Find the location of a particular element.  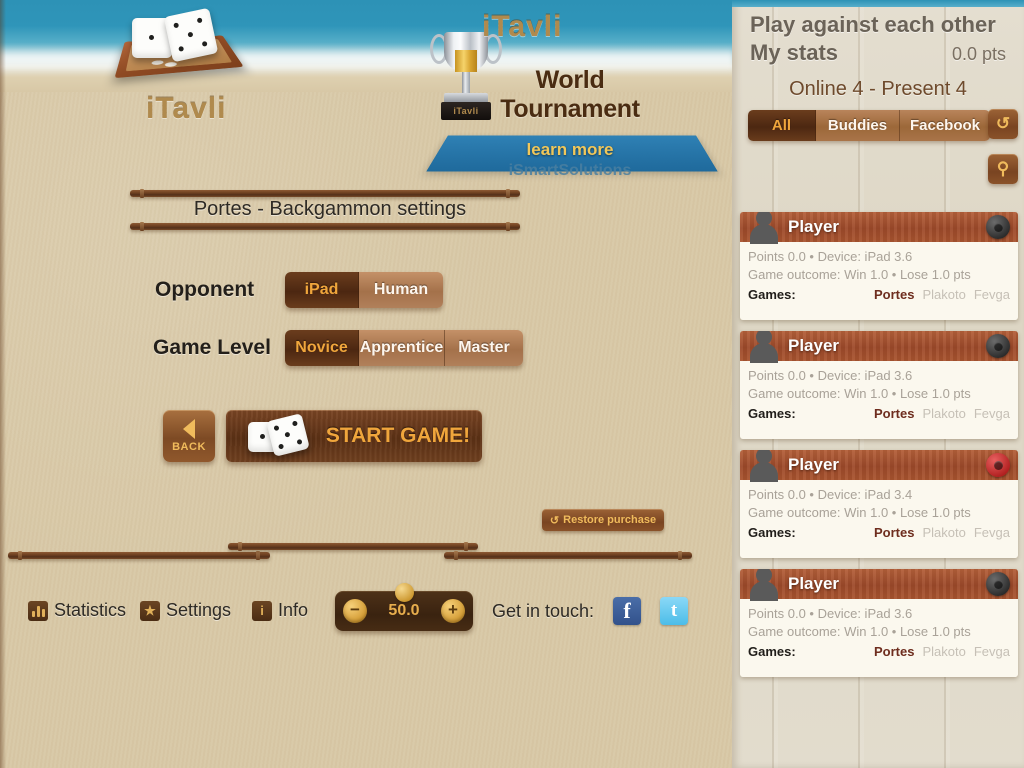

opponent-label: Opponent is located at coordinates (205, 289).